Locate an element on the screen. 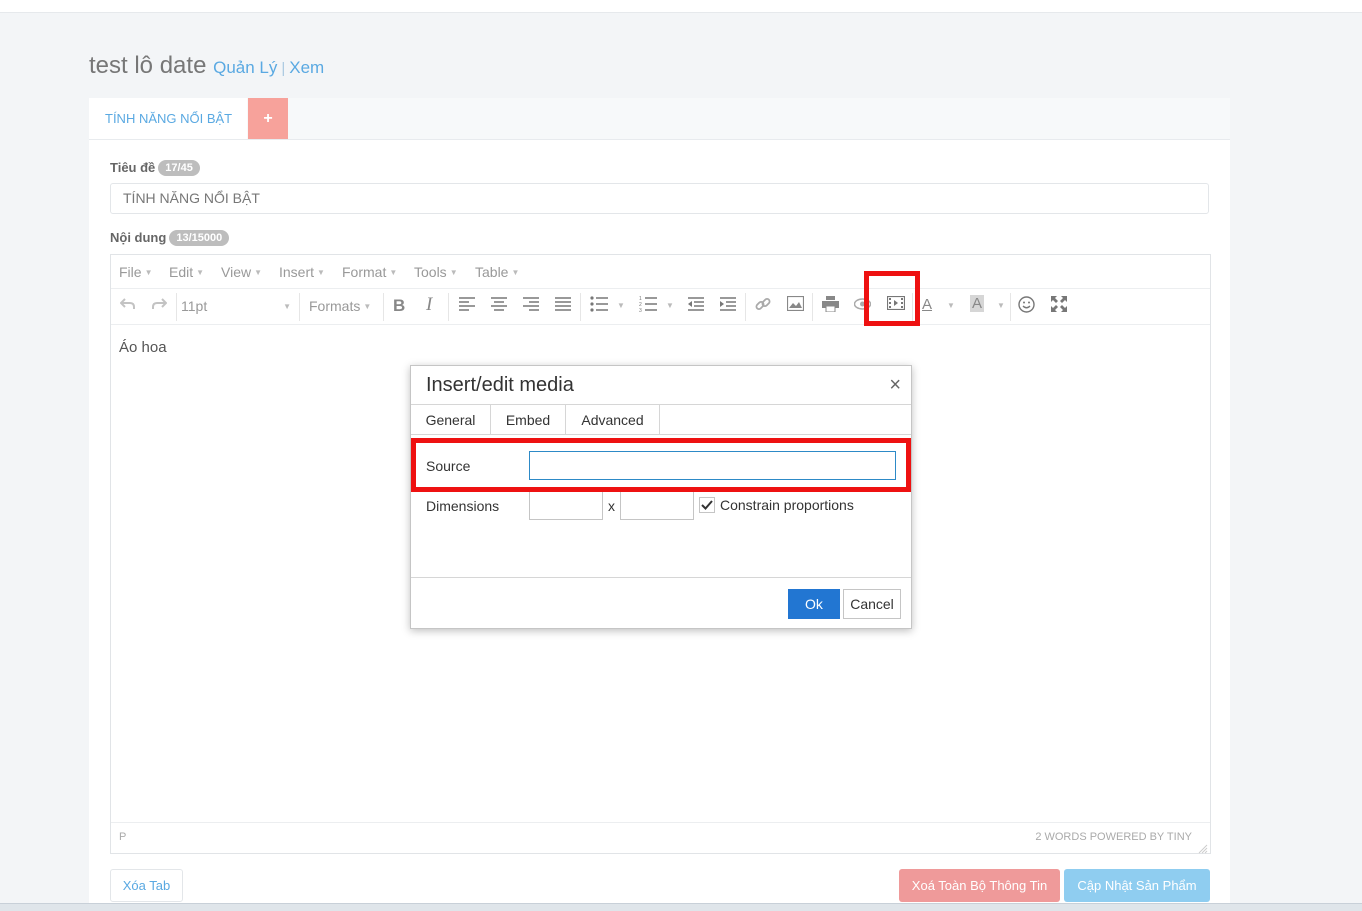 This screenshot has height=911, width=1362. menu-format: Format ▼ is located at coordinates (369, 272).